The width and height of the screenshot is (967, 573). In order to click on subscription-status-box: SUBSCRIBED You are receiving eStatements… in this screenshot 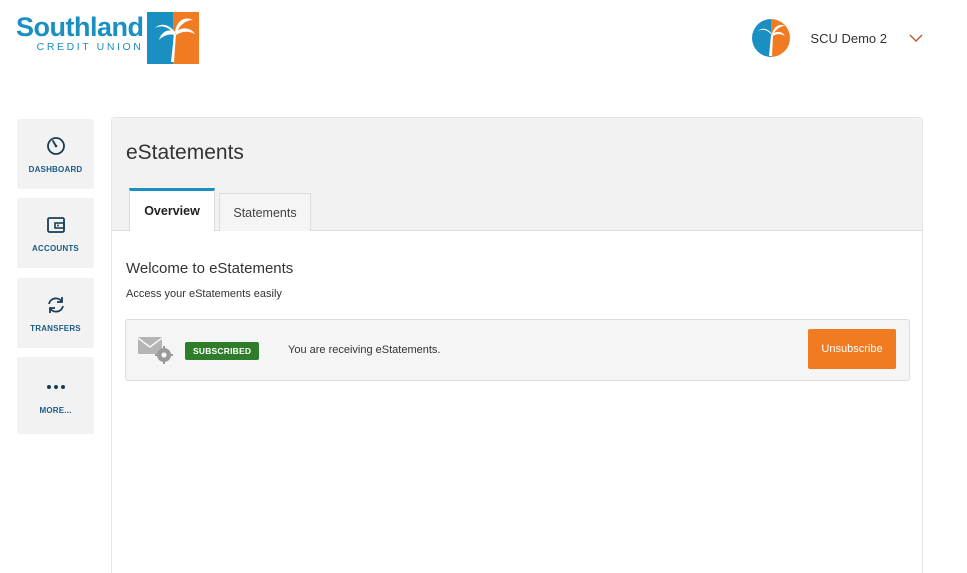, I will do `click(517, 350)`.